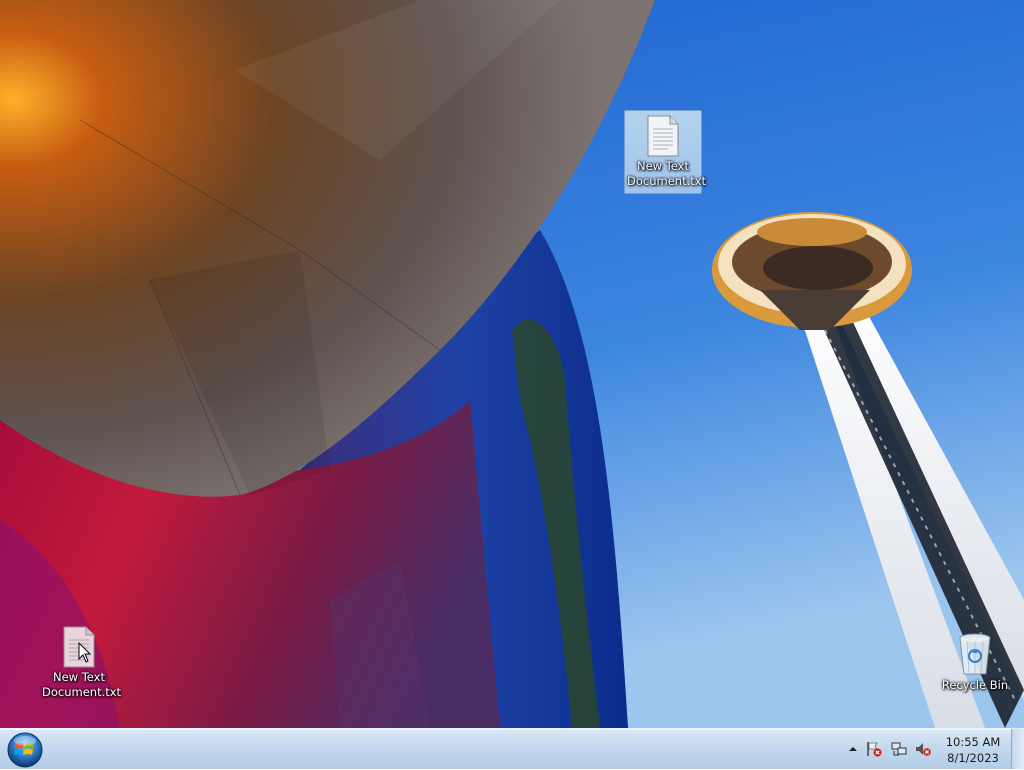 The image size is (1024, 770). Describe the element at coordinates (973, 758) in the screenshot. I see `clock-date: 8/1/2023` at that location.